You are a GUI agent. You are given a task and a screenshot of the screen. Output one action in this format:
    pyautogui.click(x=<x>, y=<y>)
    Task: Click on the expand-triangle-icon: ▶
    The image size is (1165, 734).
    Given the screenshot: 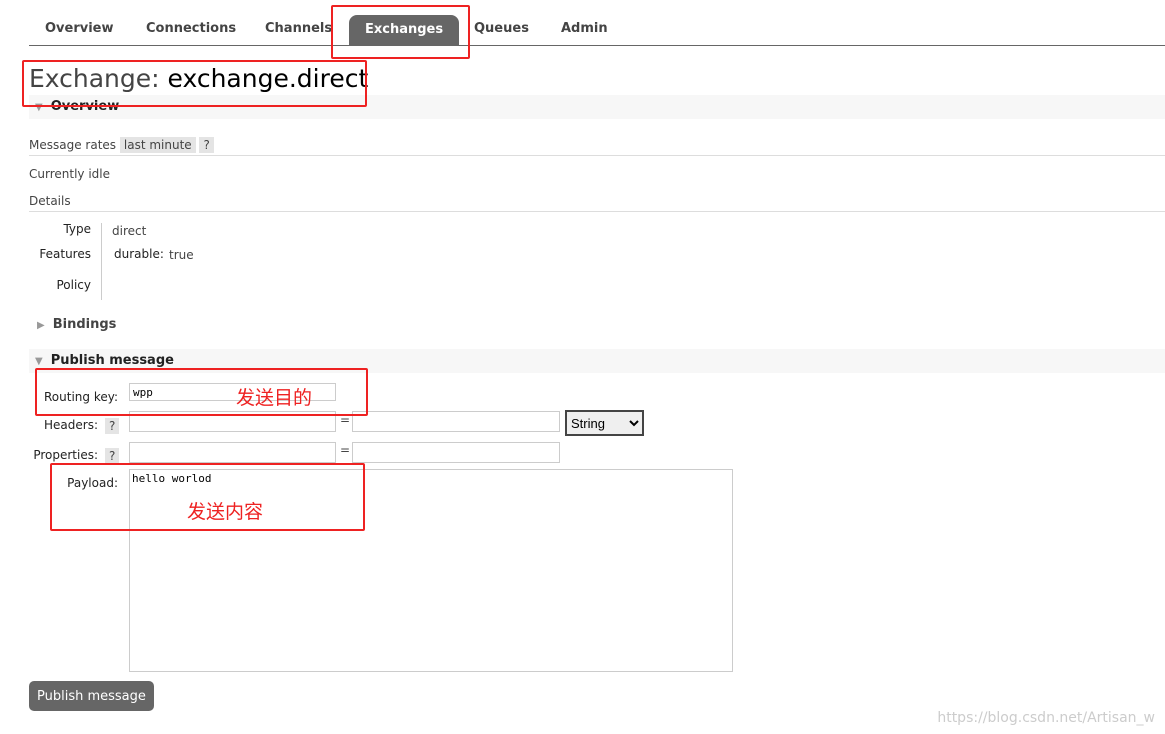 What is the action you would take?
    pyautogui.click(x=41, y=325)
    